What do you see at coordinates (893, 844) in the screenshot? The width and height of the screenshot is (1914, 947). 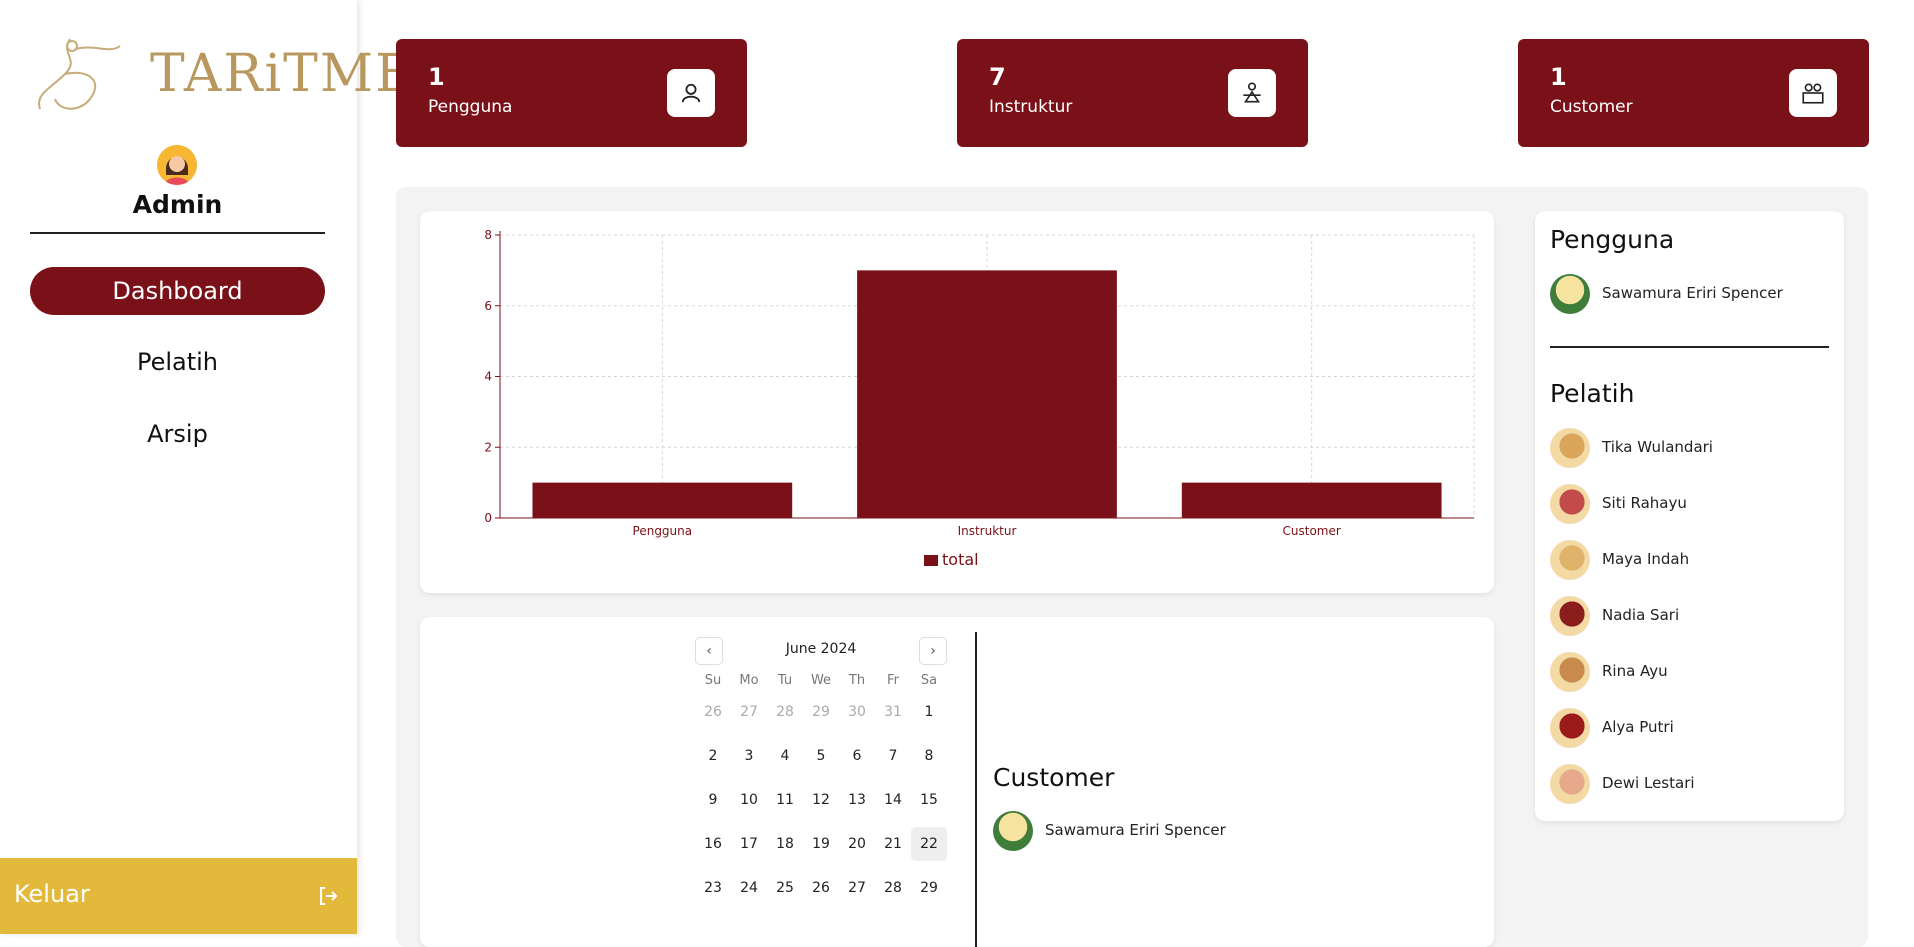 I see `calendar-day: 21` at bounding box center [893, 844].